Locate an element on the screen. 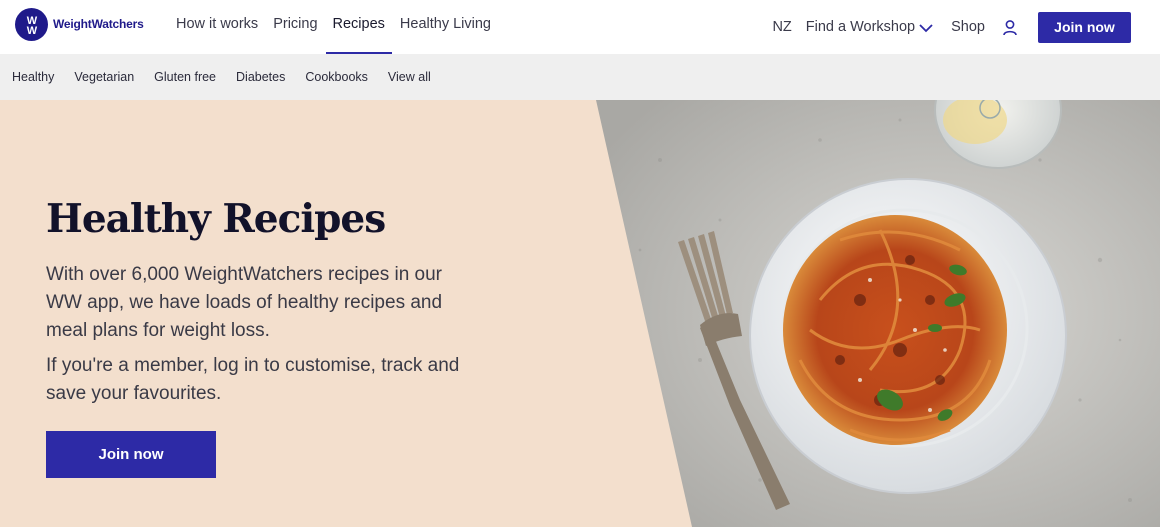 This screenshot has height=527, width=1160. ww-logo-icon: W W is located at coordinates (31, 24).